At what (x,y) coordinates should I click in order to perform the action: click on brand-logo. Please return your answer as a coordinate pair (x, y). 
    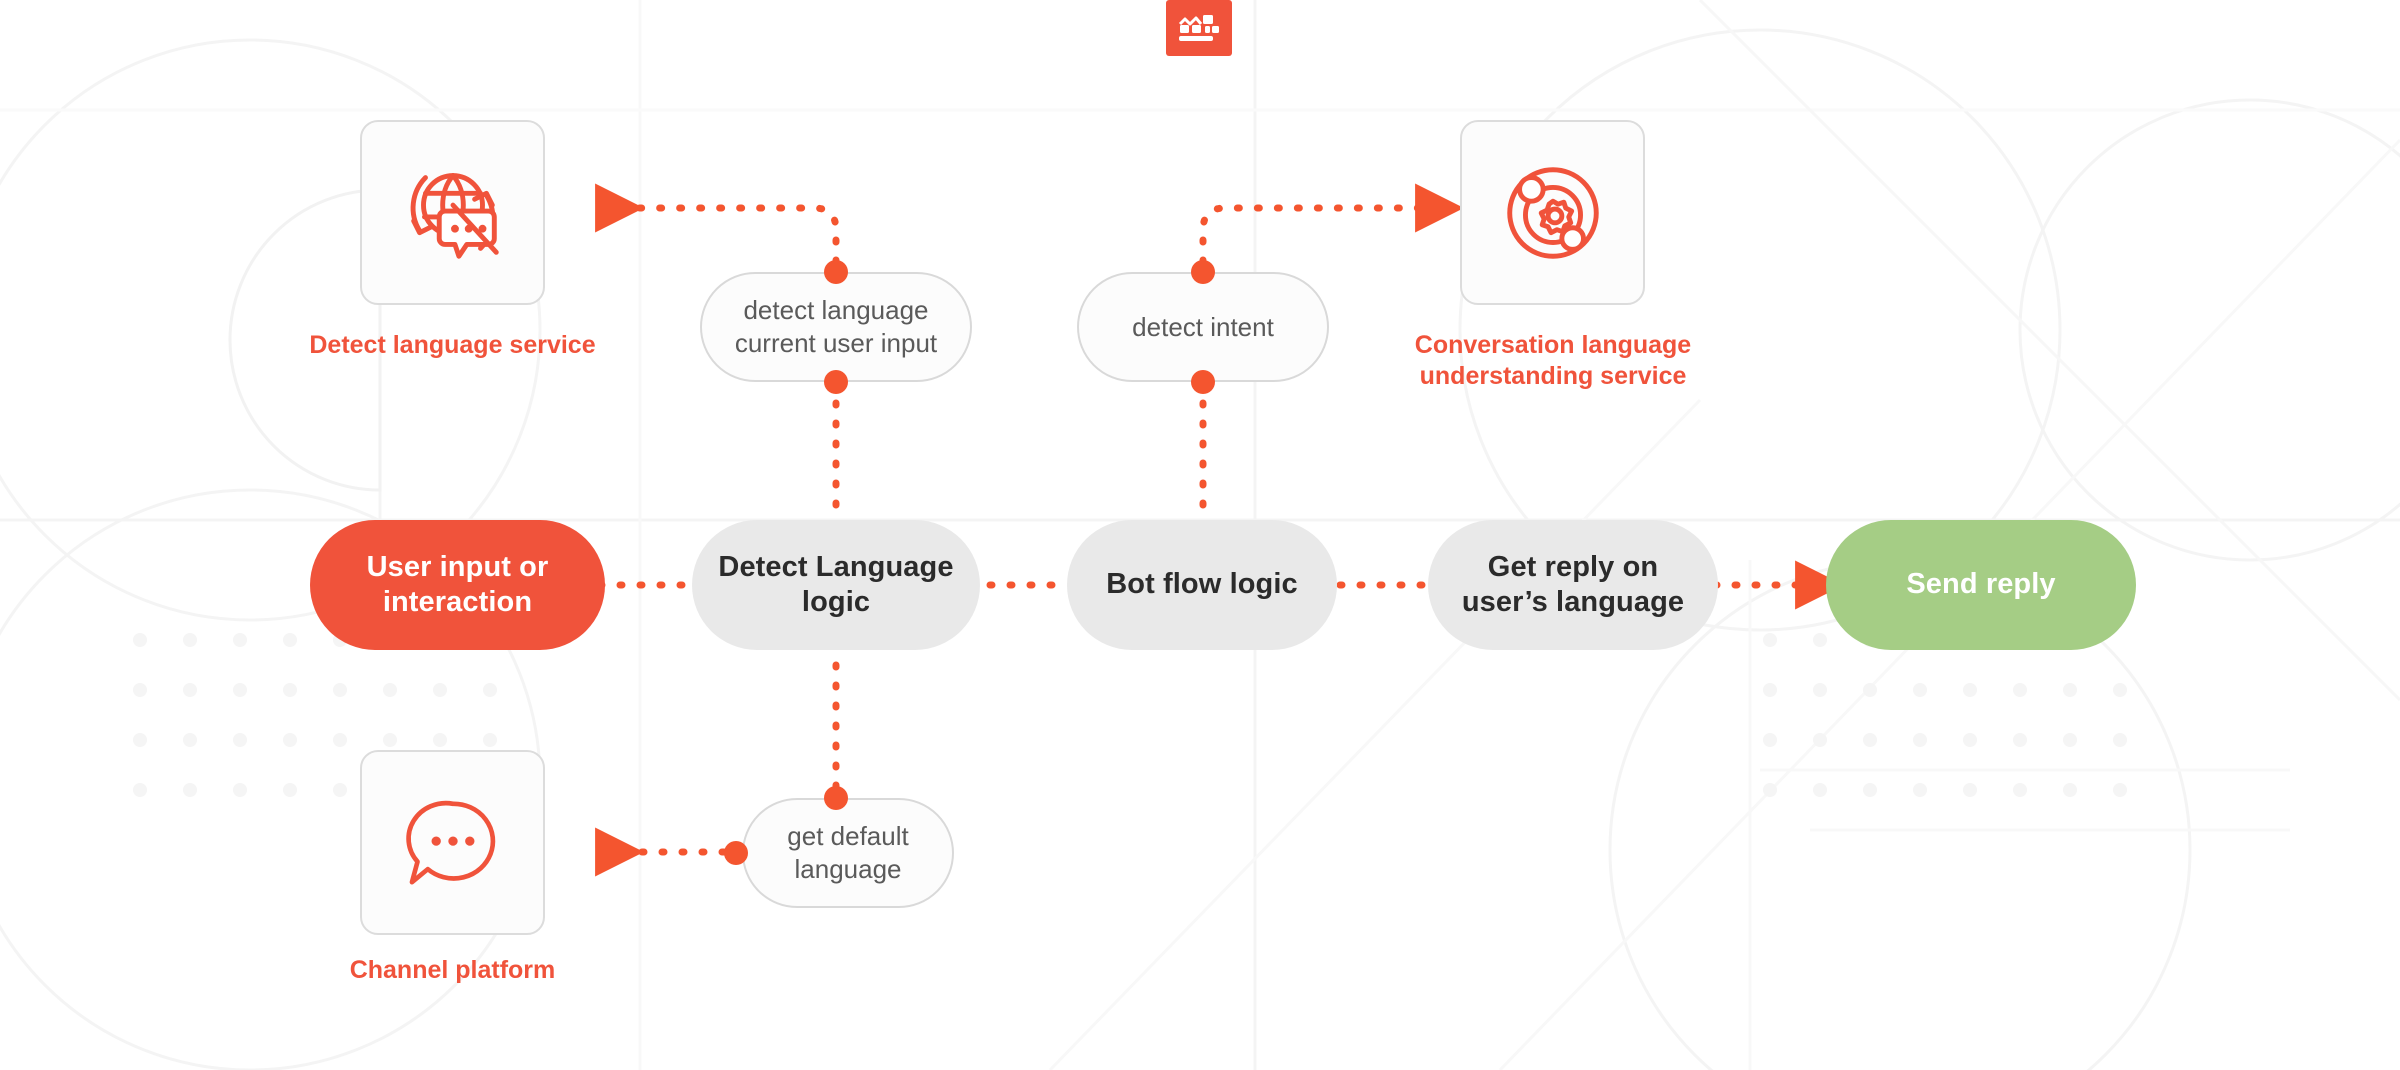
    Looking at the image, I should click on (1199, 28).